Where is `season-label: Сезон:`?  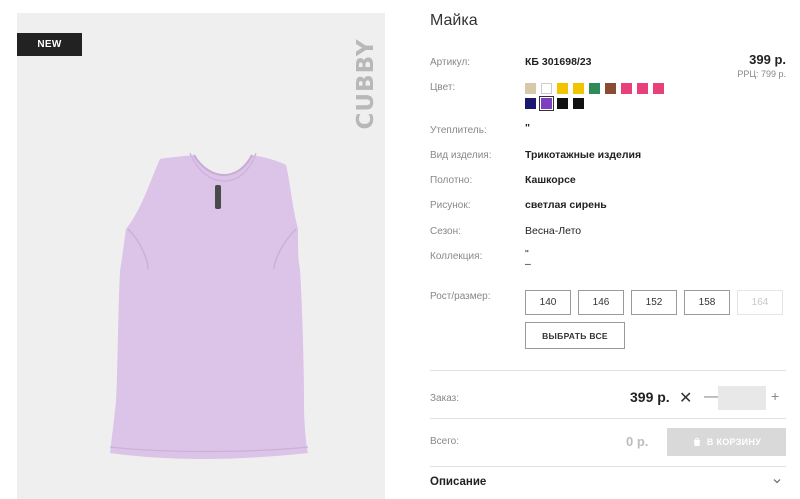
season-label: Сезон: is located at coordinates (445, 231).